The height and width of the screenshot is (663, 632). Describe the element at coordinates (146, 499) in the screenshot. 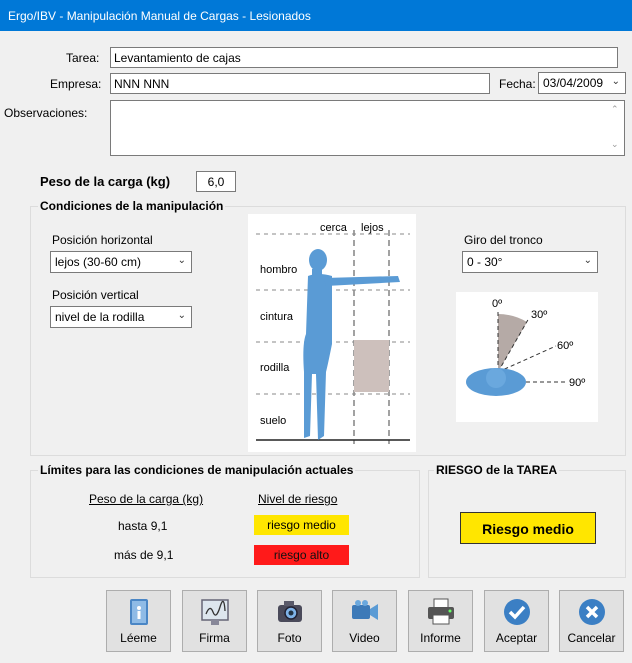

I see `limites-col-peso: Peso de la carga (kg)` at that location.